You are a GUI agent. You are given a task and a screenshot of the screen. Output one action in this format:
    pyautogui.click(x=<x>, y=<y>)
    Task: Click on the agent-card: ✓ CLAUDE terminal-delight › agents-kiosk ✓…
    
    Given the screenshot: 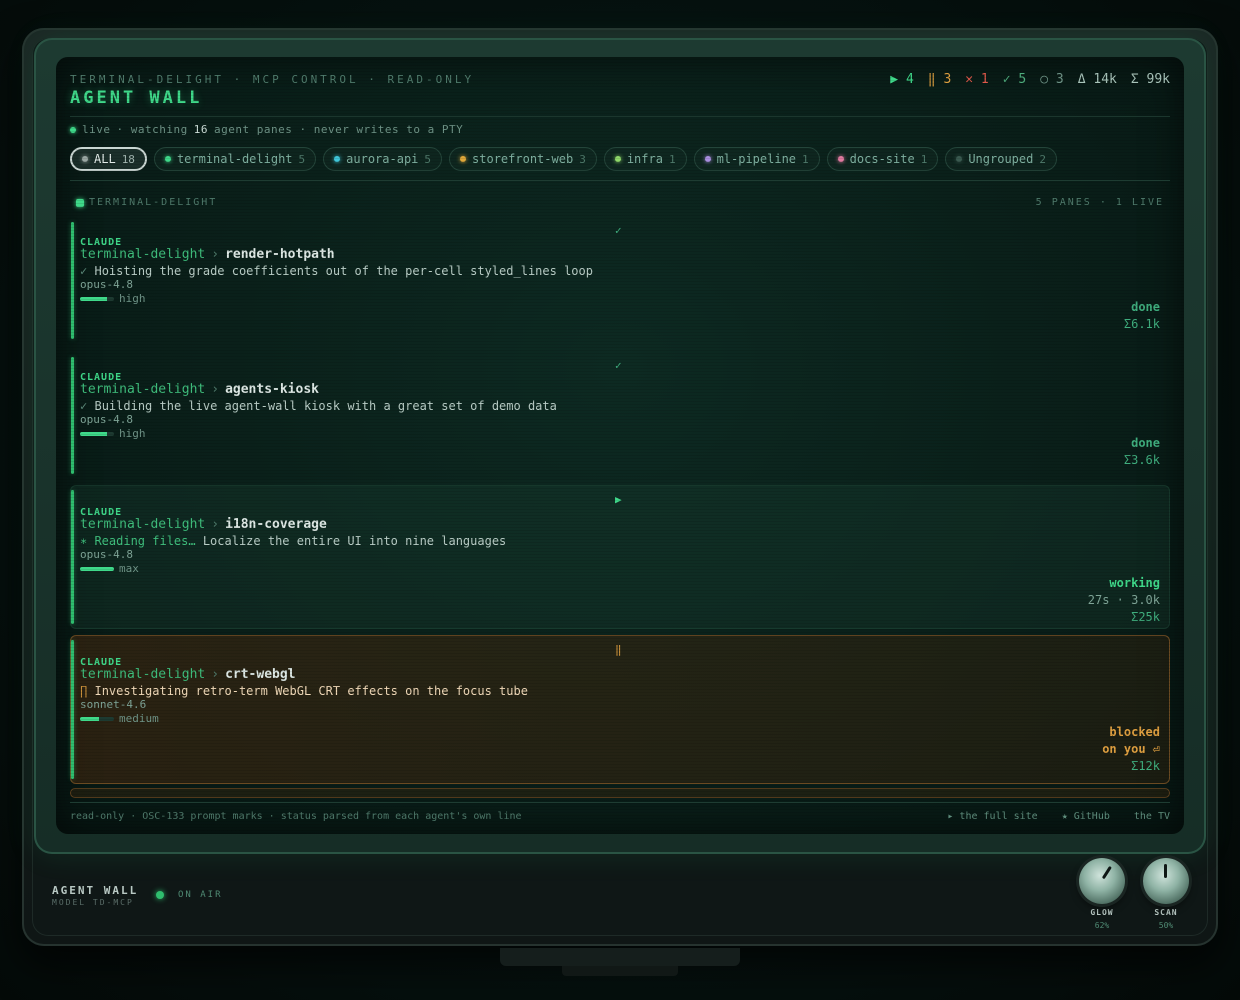 What is the action you would take?
    pyautogui.click(x=620, y=415)
    